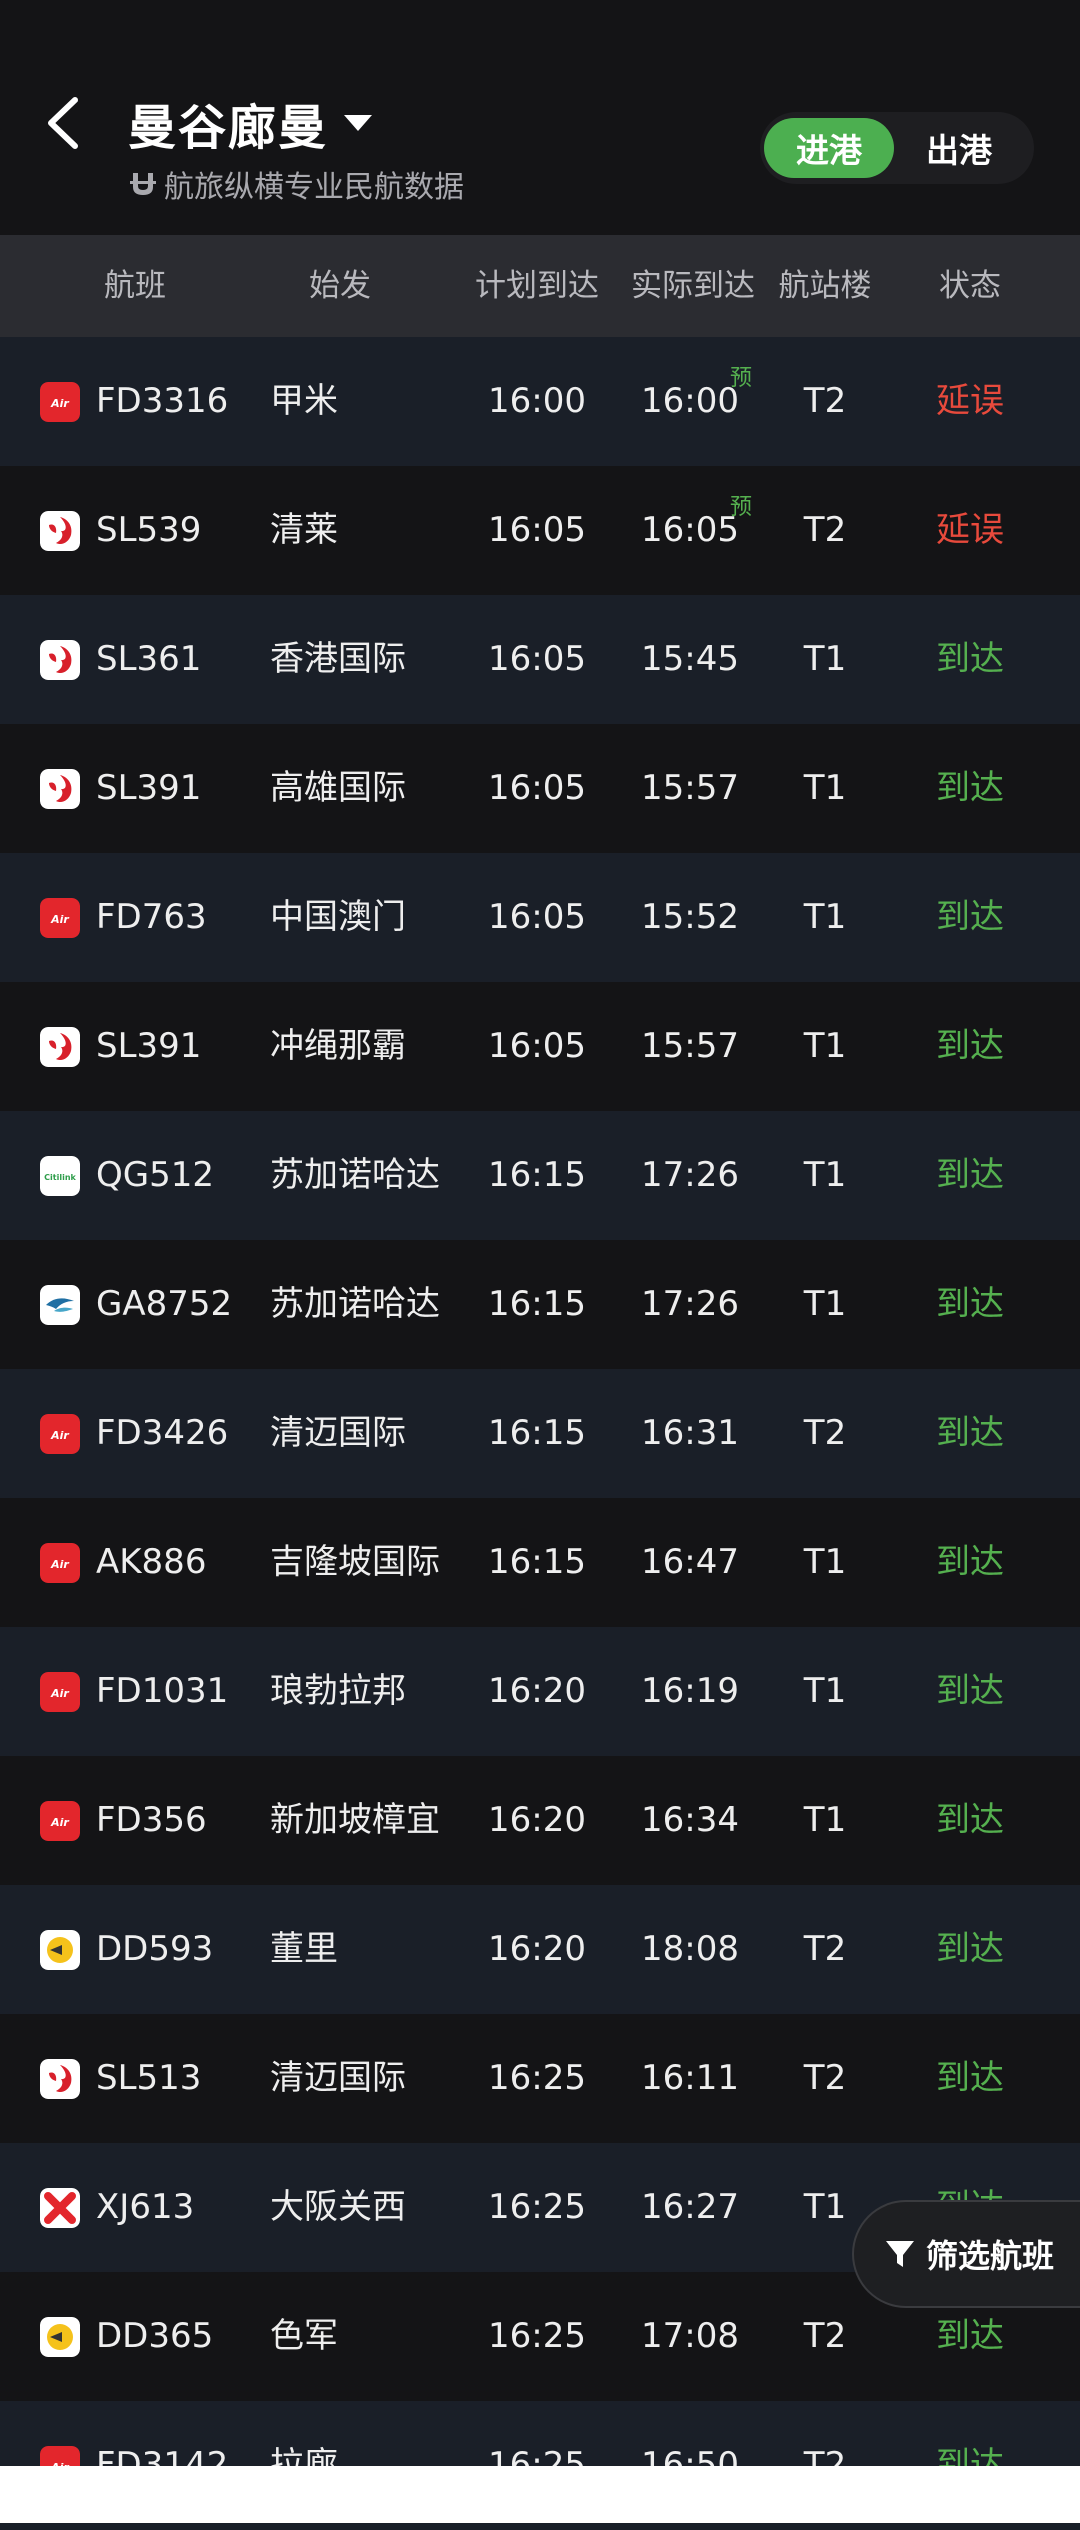 The image size is (1080, 2530). What do you see at coordinates (540, 1175) in the screenshot?
I see `flight-row: Citilink QG512 苏加诺哈达 16:15 17:26 T1 到达` at bounding box center [540, 1175].